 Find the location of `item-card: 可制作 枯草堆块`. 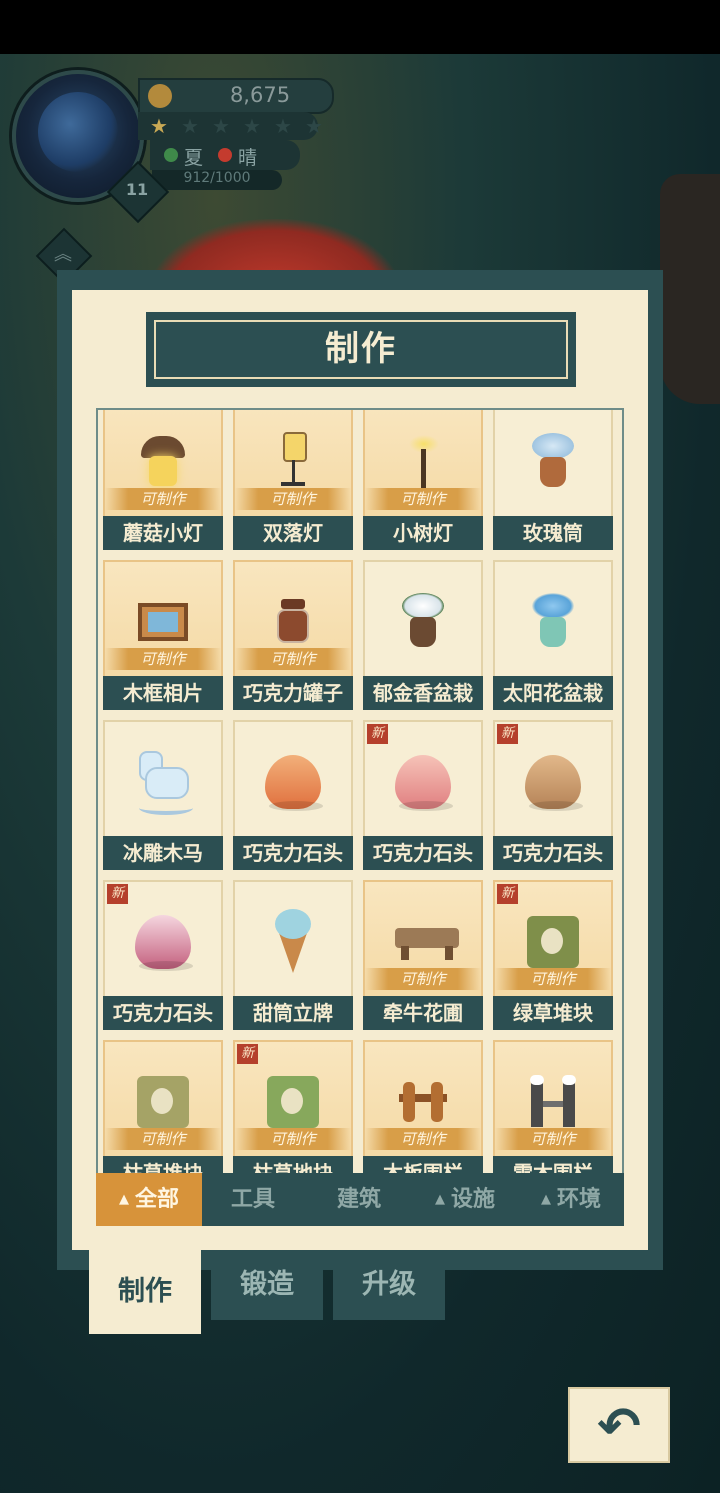

item-card: 可制作 枯草堆块 is located at coordinates (163, 1111).